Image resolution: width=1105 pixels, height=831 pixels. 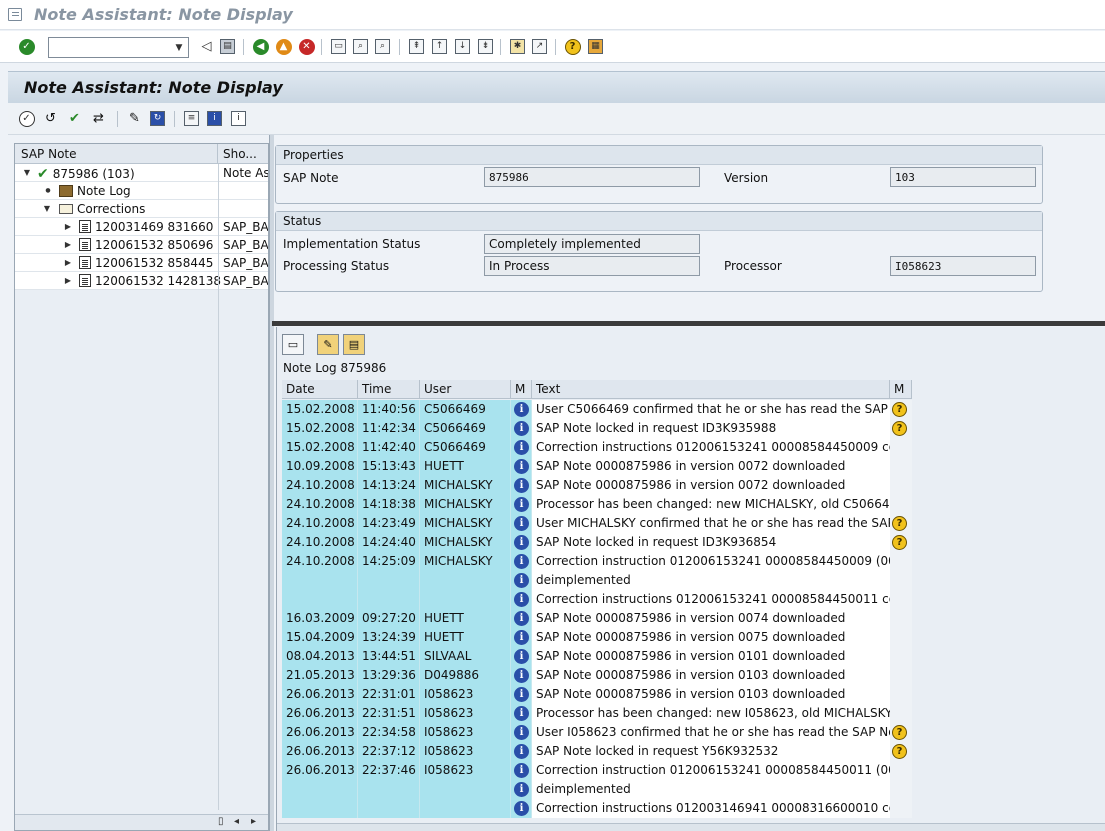 I want to click on collapse-triangle-icon: ◁, so click(x=206, y=46).